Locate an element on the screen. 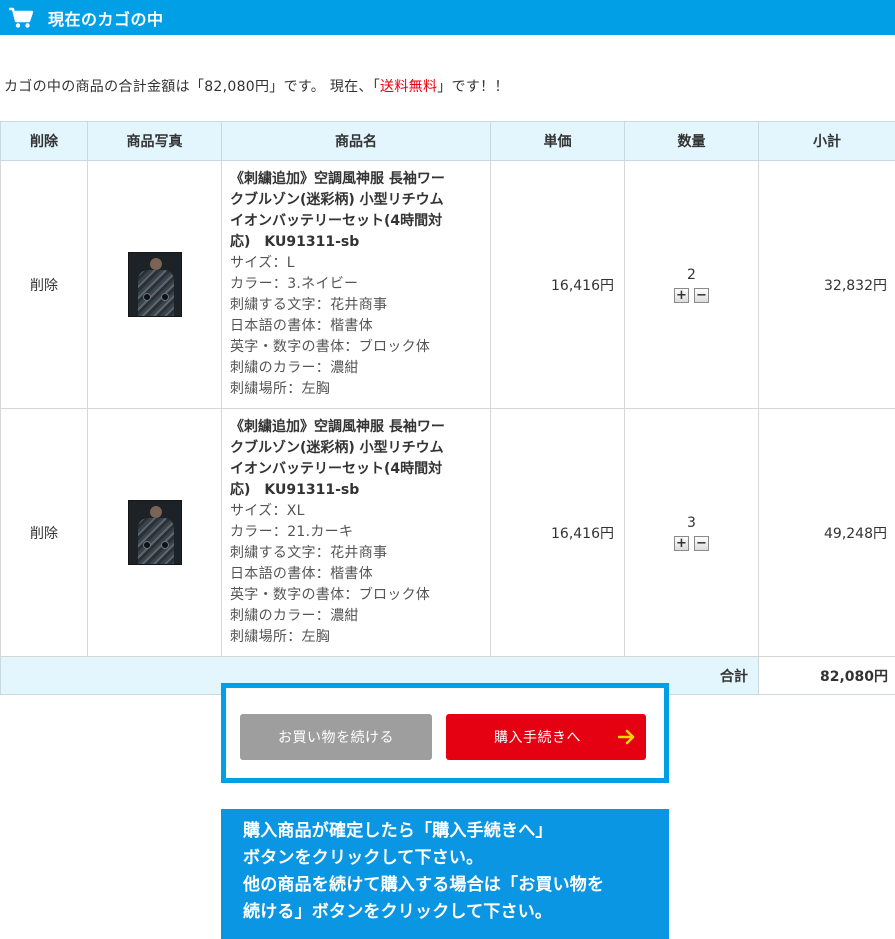  free-shipping-label: 送料無料 is located at coordinates (409, 87).